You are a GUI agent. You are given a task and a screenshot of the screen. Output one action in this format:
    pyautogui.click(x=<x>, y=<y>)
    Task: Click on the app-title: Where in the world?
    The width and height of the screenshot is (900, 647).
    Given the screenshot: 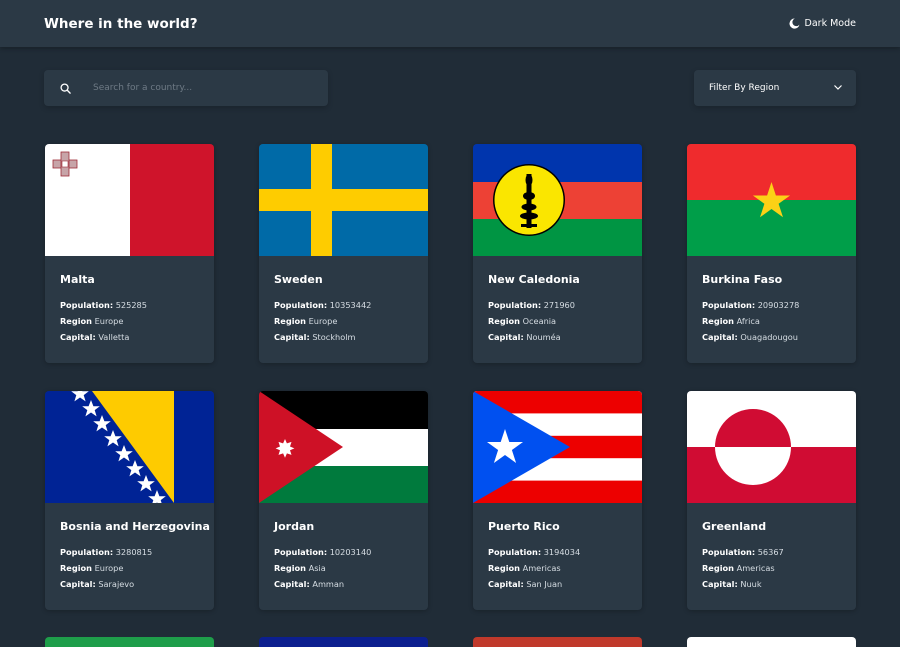 What is the action you would take?
    pyautogui.click(x=121, y=23)
    